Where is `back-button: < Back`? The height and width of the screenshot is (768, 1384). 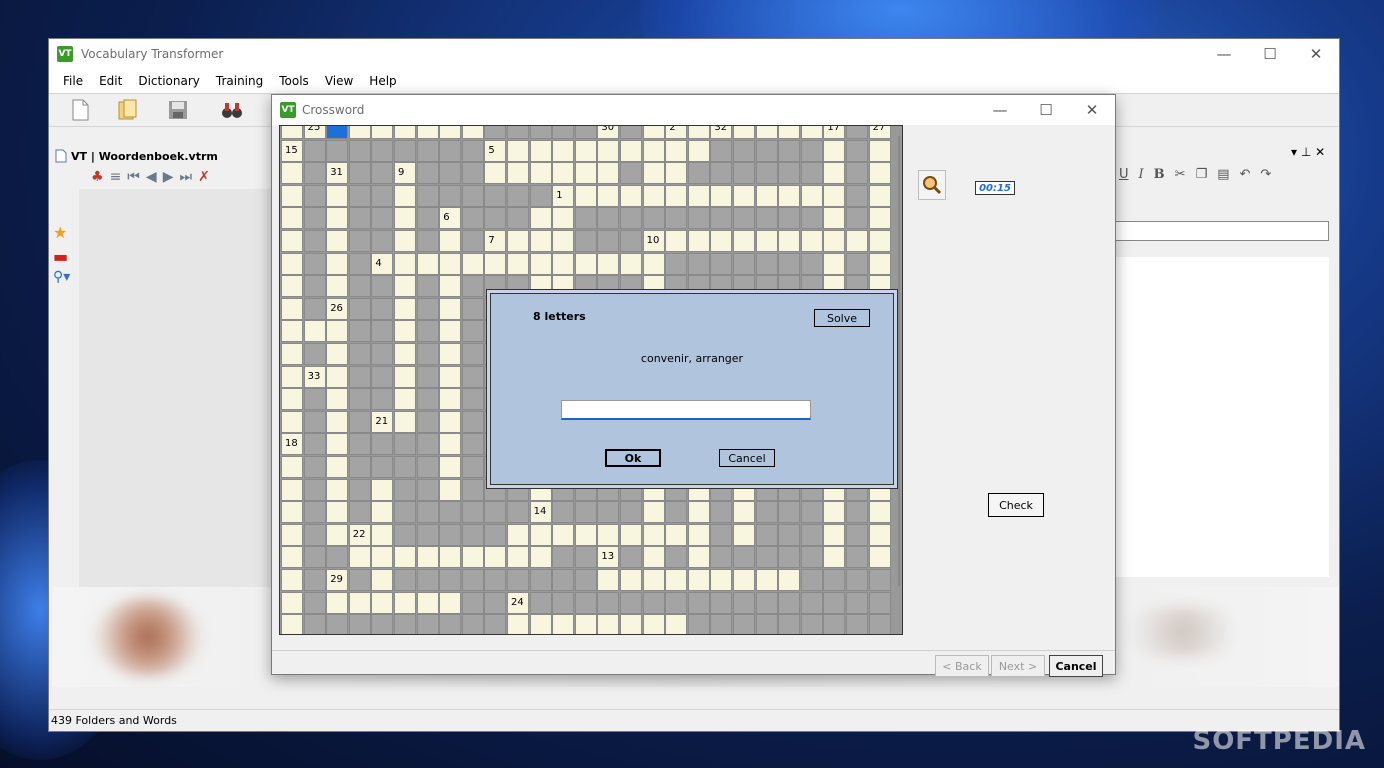 back-button: < Back is located at coordinates (962, 666).